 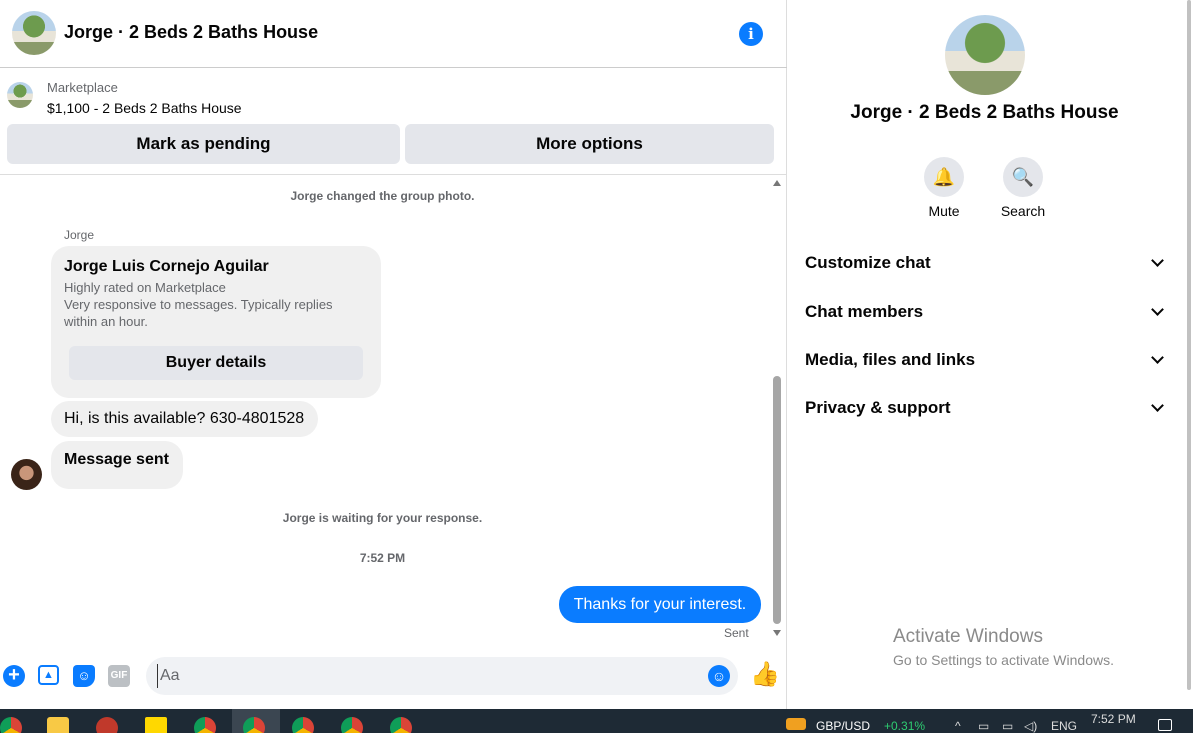 What do you see at coordinates (1003, 660) in the screenshot?
I see `watermark-subtitle: Go to Settings to activate Windows.` at bounding box center [1003, 660].